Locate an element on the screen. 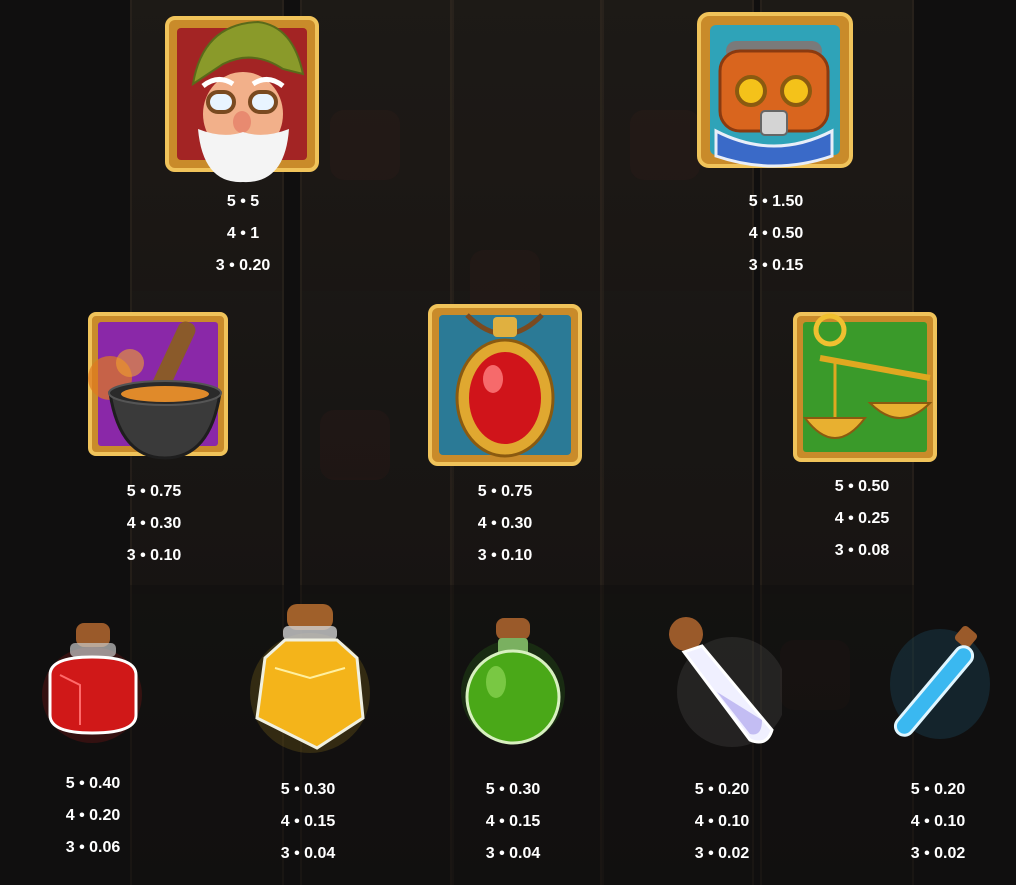 This screenshot has width=1016, height=885. pay-5: 5 • 0.50 is located at coordinates (862, 486).